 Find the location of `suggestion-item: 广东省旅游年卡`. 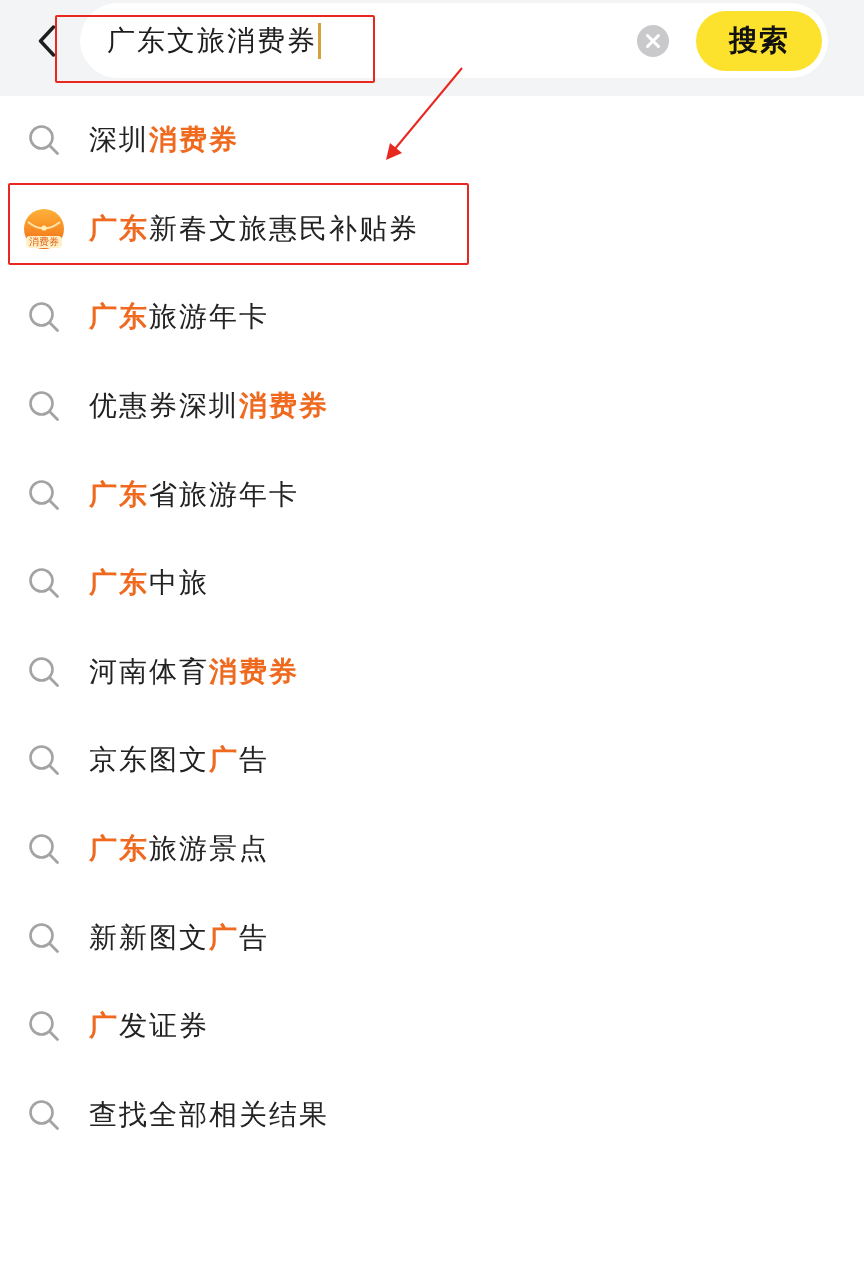

suggestion-item: 广东省旅游年卡 is located at coordinates (194, 494).